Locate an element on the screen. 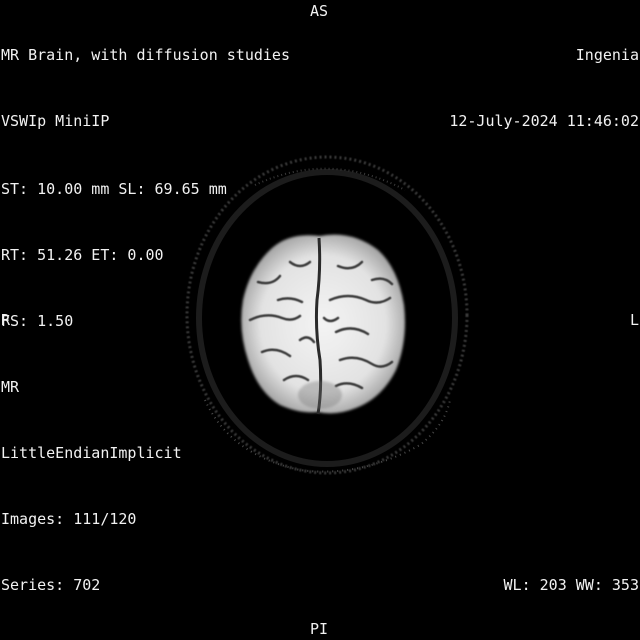 The height and width of the screenshot is (640, 640). image-counter: Images: 111/120 is located at coordinates (69, 519).